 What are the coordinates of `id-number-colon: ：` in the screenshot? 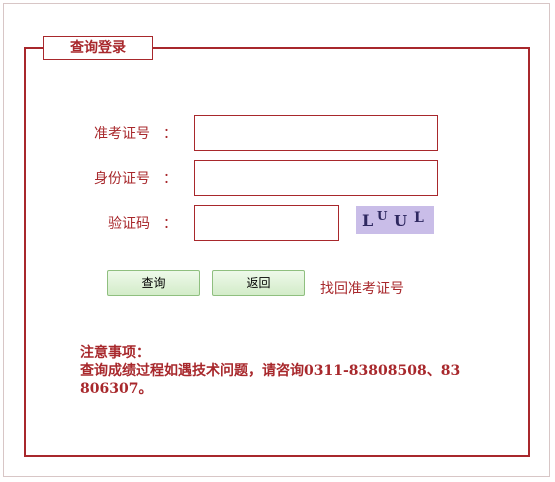 It's located at (170, 179).